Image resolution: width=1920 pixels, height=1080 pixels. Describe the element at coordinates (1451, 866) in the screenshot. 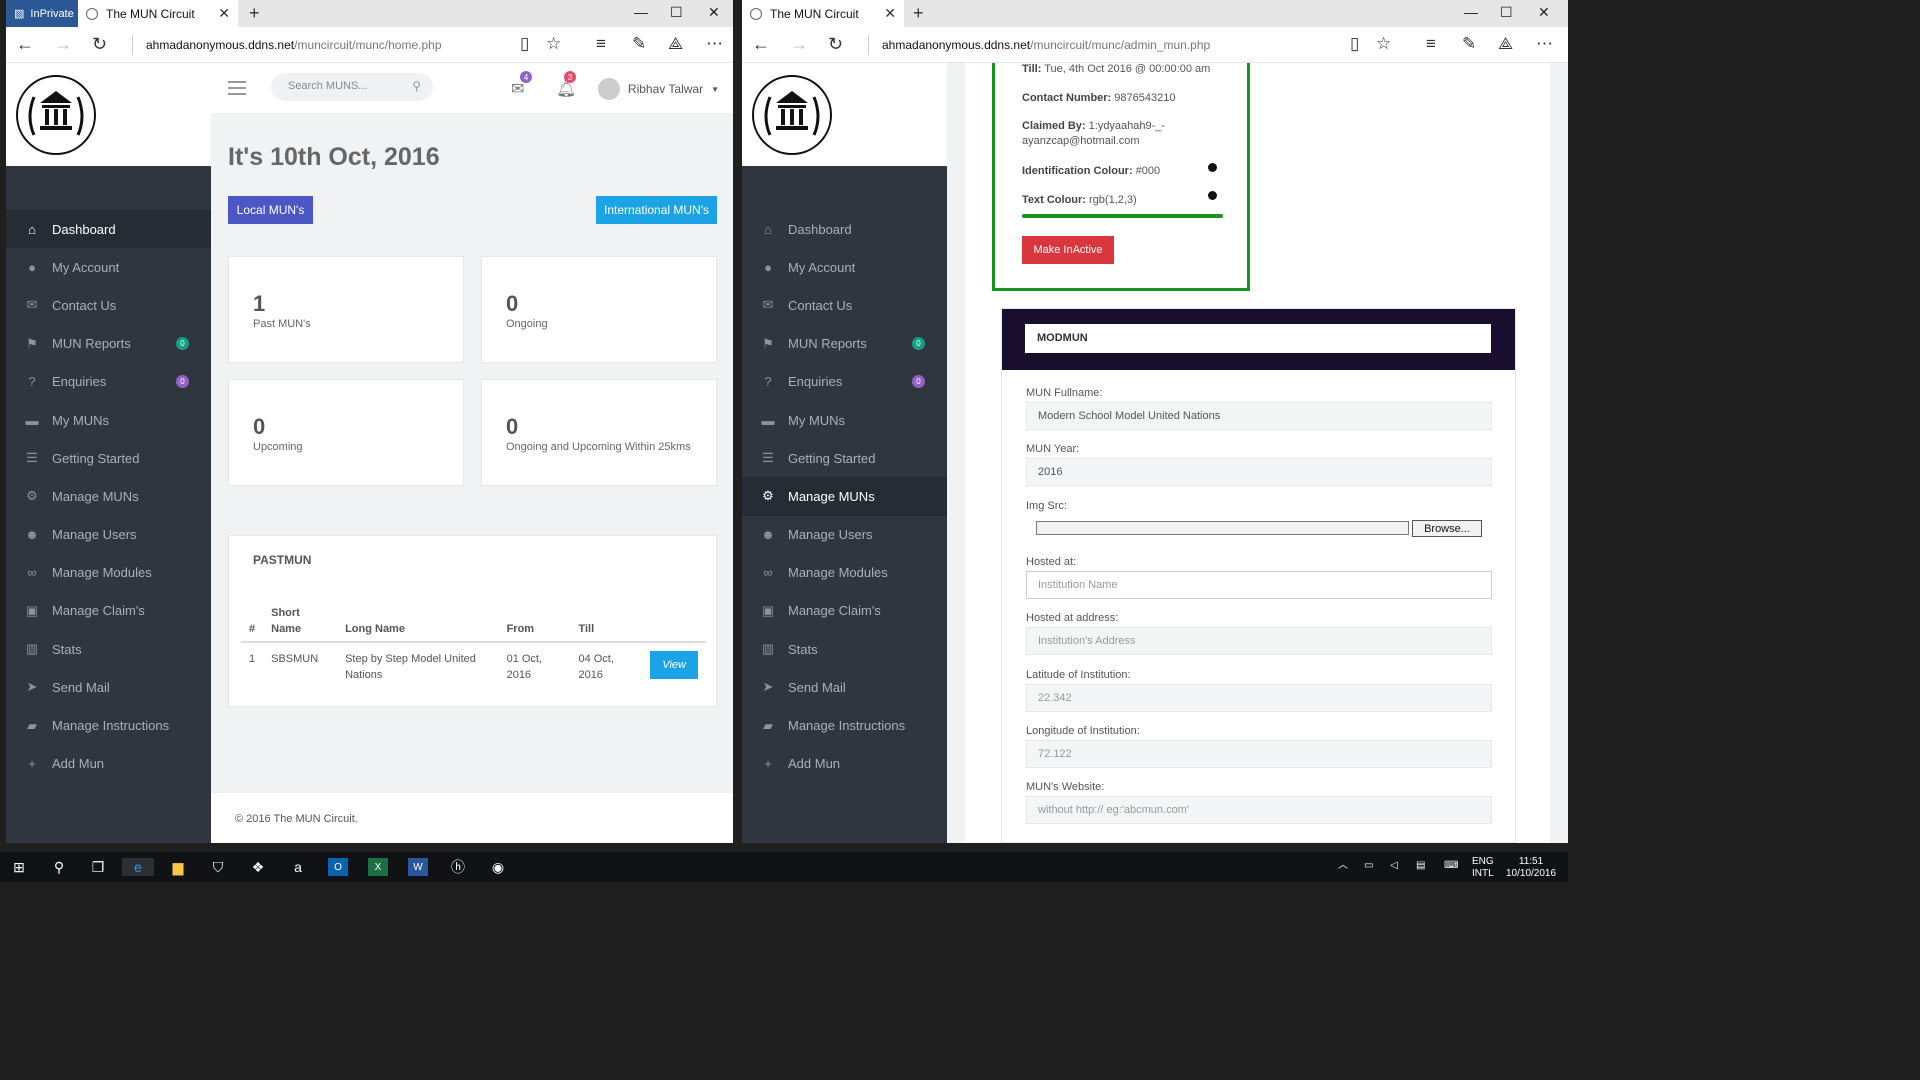

I see `keyboard-icon: ⌨` at that location.